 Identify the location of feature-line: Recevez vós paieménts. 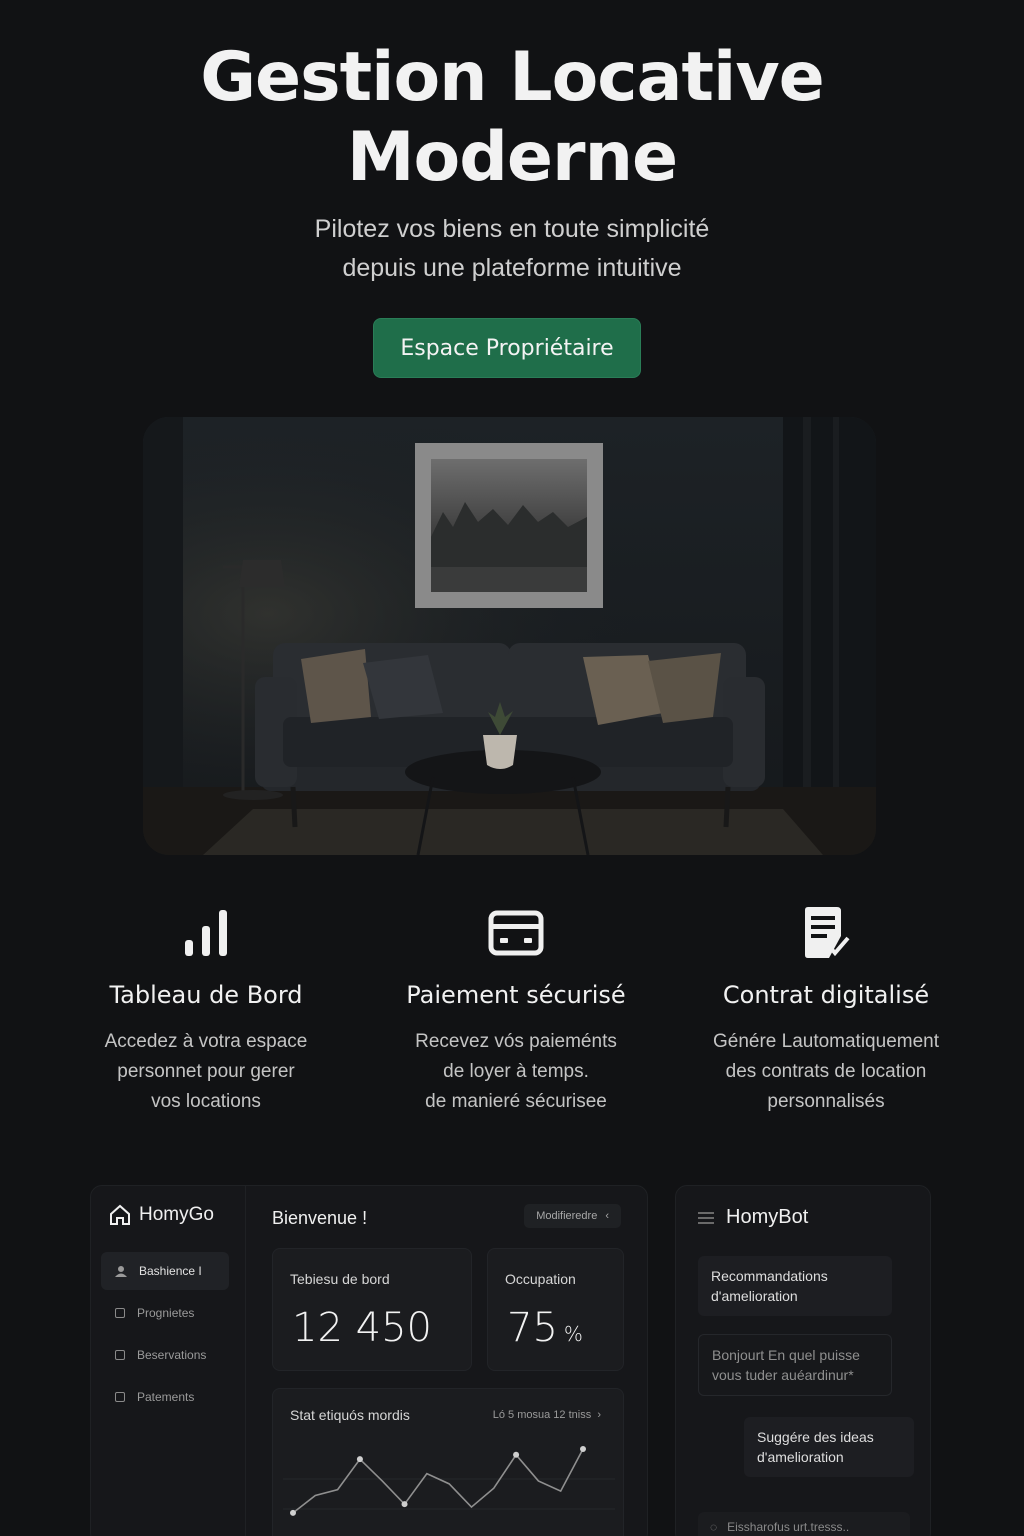
(516, 1041).